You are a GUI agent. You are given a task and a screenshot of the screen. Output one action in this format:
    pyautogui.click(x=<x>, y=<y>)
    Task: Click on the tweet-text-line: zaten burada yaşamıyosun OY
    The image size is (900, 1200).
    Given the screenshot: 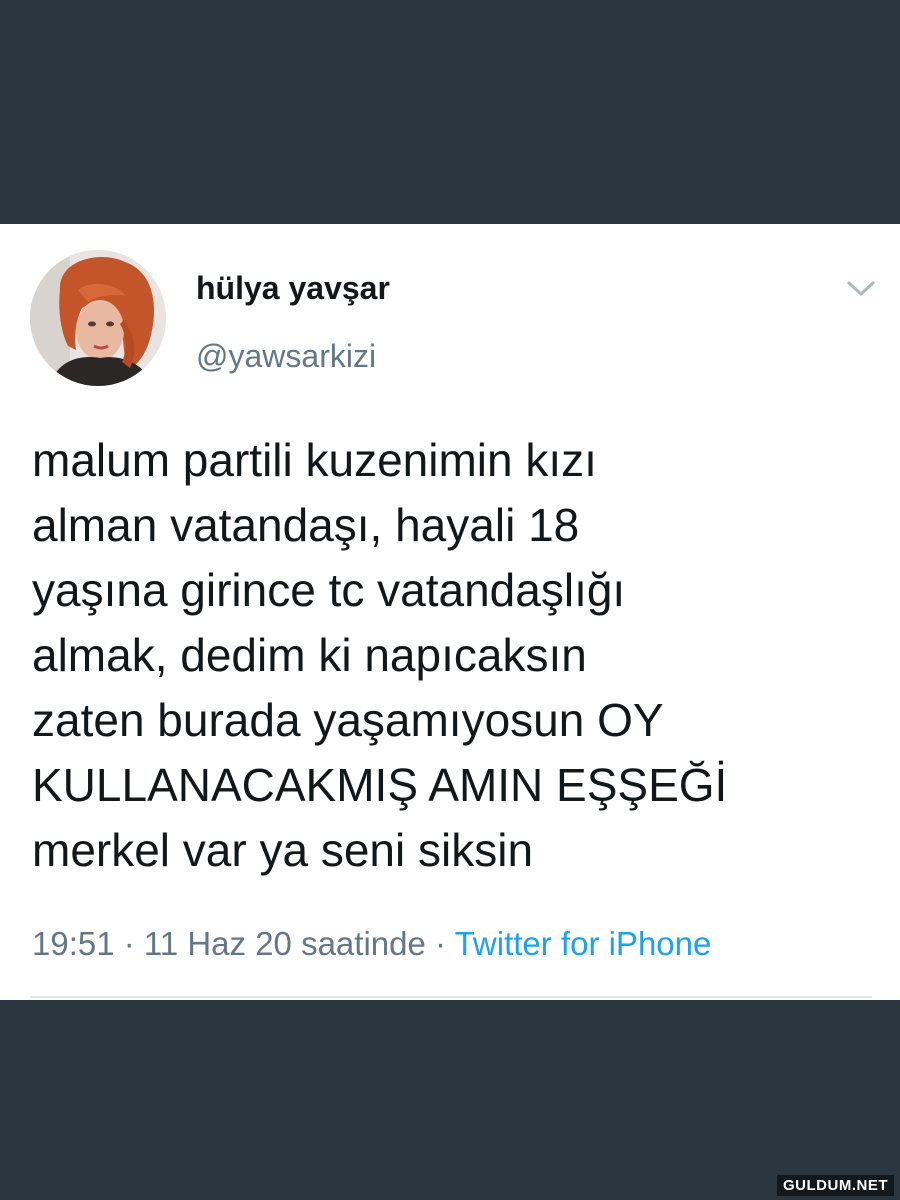 What is the action you would take?
    pyautogui.click(x=348, y=720)
    